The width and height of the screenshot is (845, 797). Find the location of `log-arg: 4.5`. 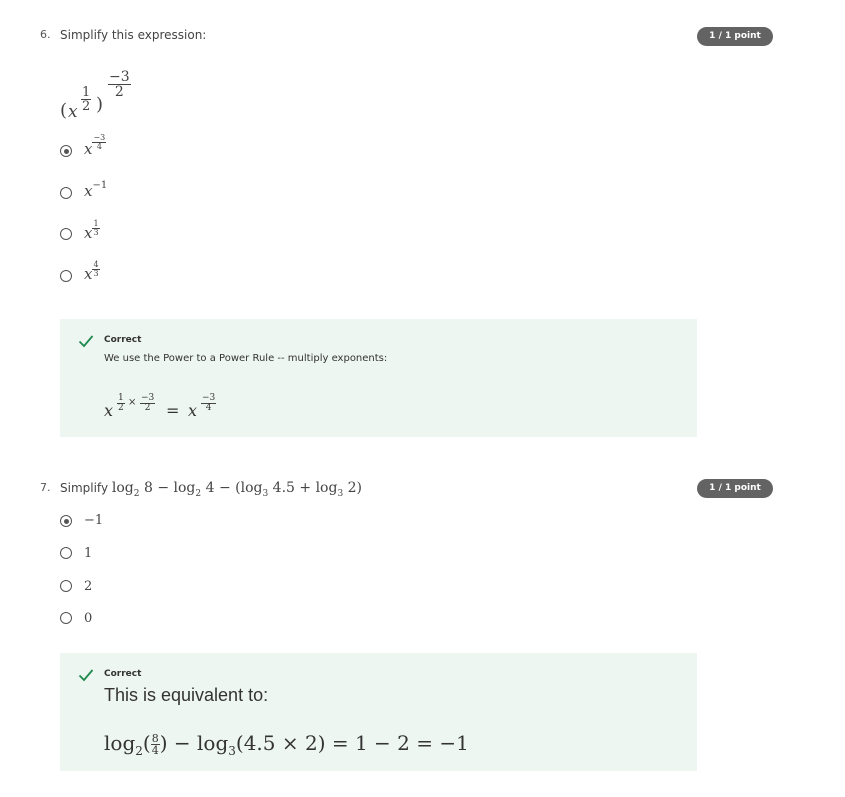

log-arg: 4.5 is located at coordinates (283, 488).